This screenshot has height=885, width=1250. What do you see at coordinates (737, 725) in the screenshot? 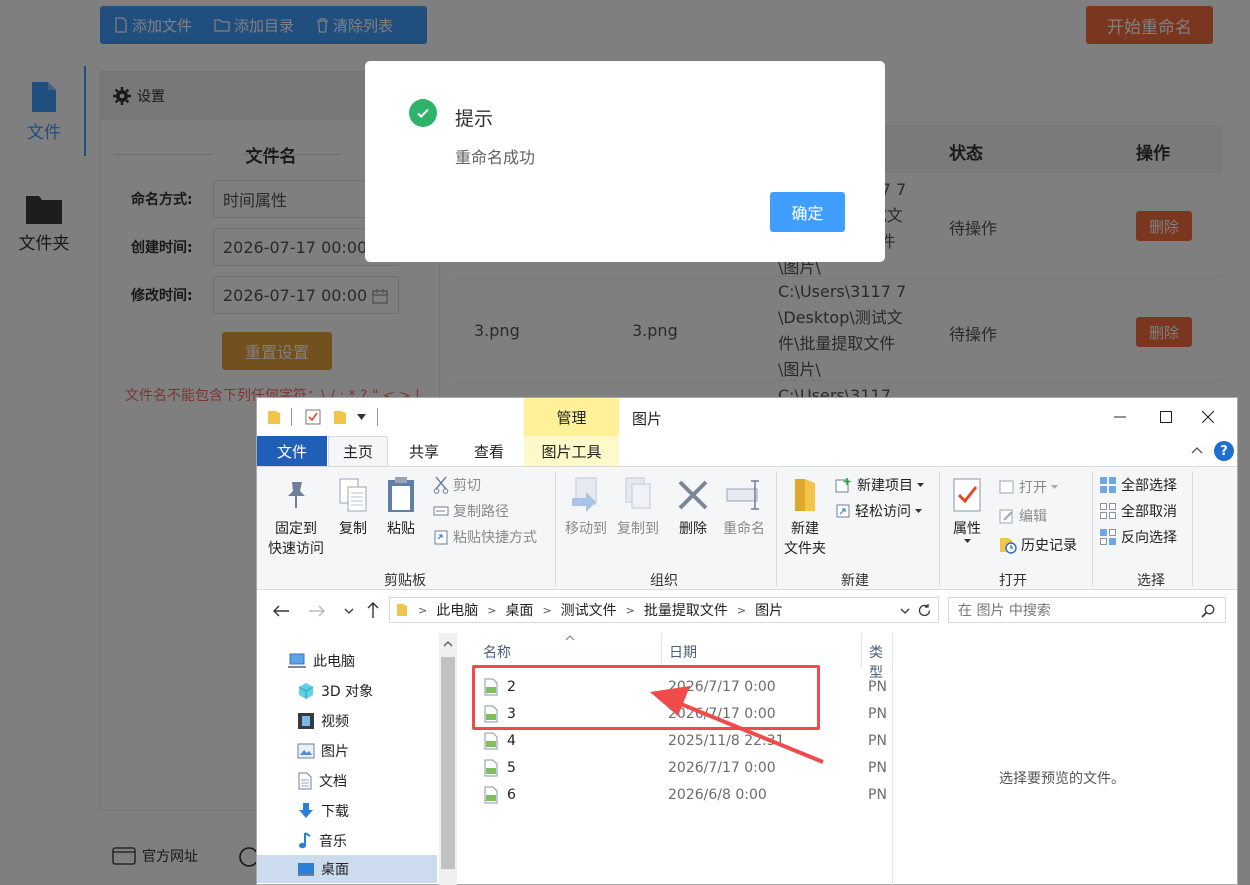
I see `annotation-arrow-icon` at bounding box center [737, 725].